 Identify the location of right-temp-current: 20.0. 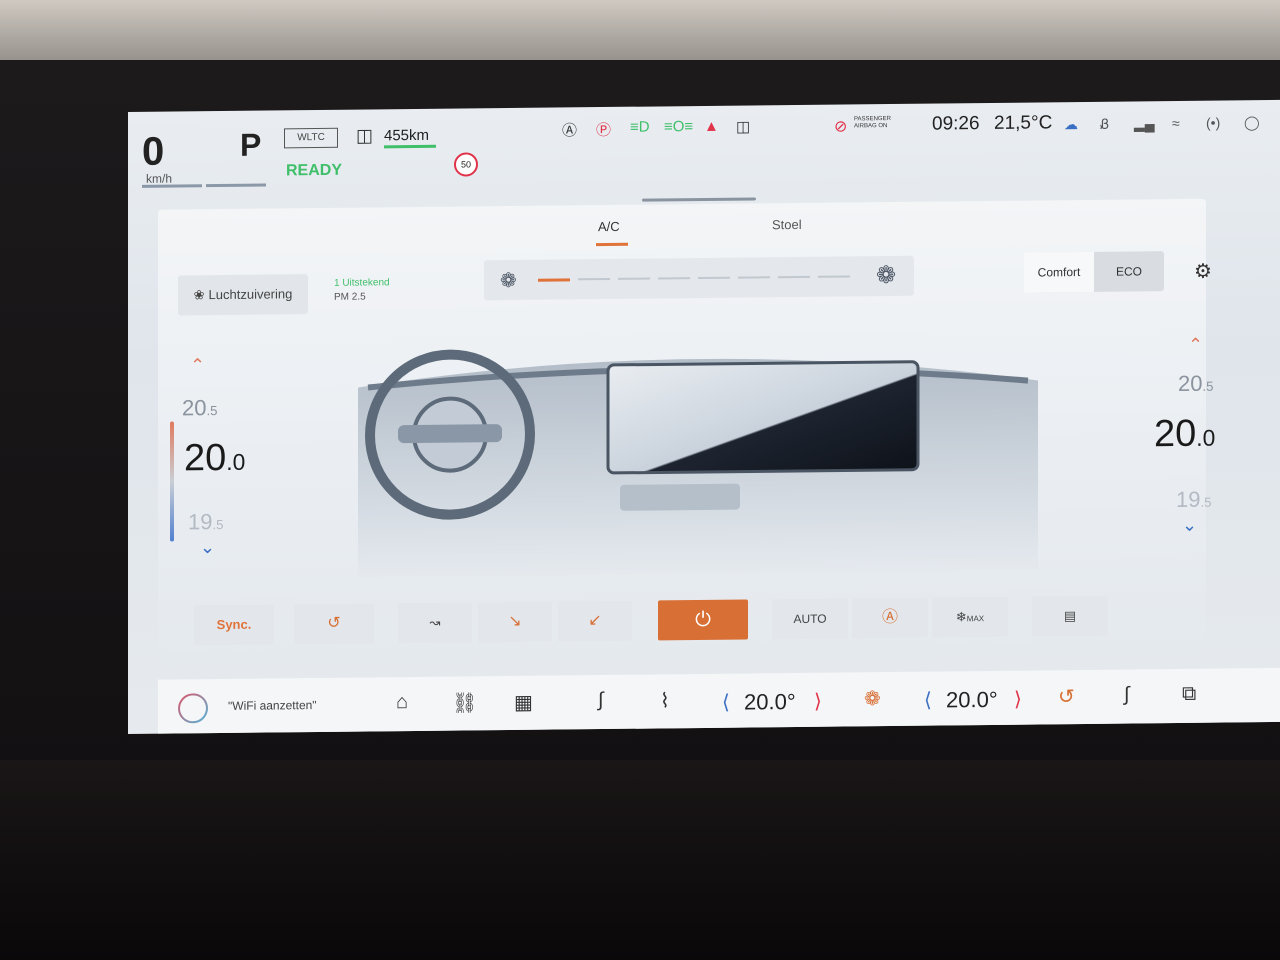
(1185, 434).